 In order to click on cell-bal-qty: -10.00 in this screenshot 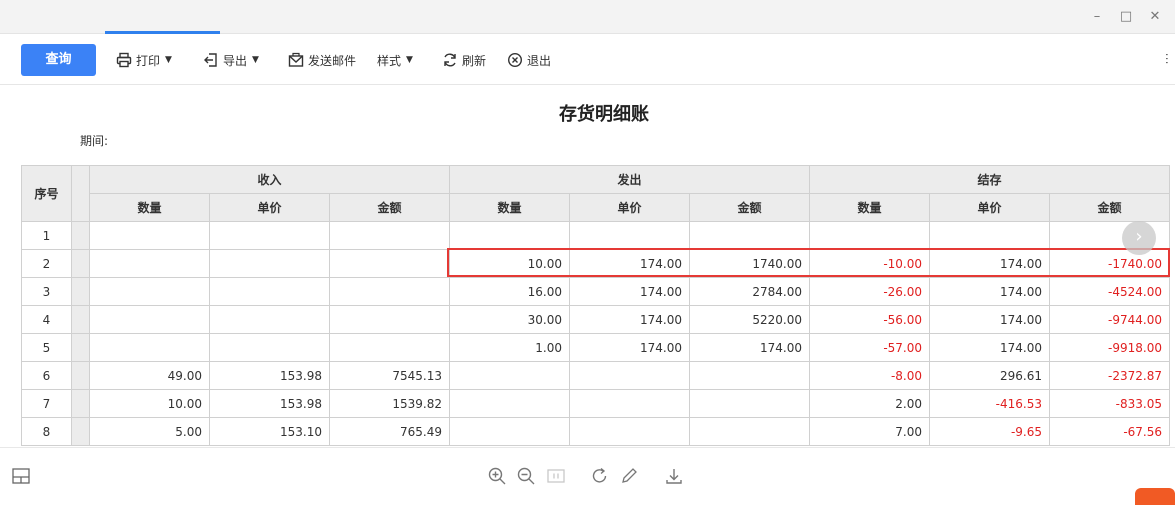, I will do `click(869, 263)`.